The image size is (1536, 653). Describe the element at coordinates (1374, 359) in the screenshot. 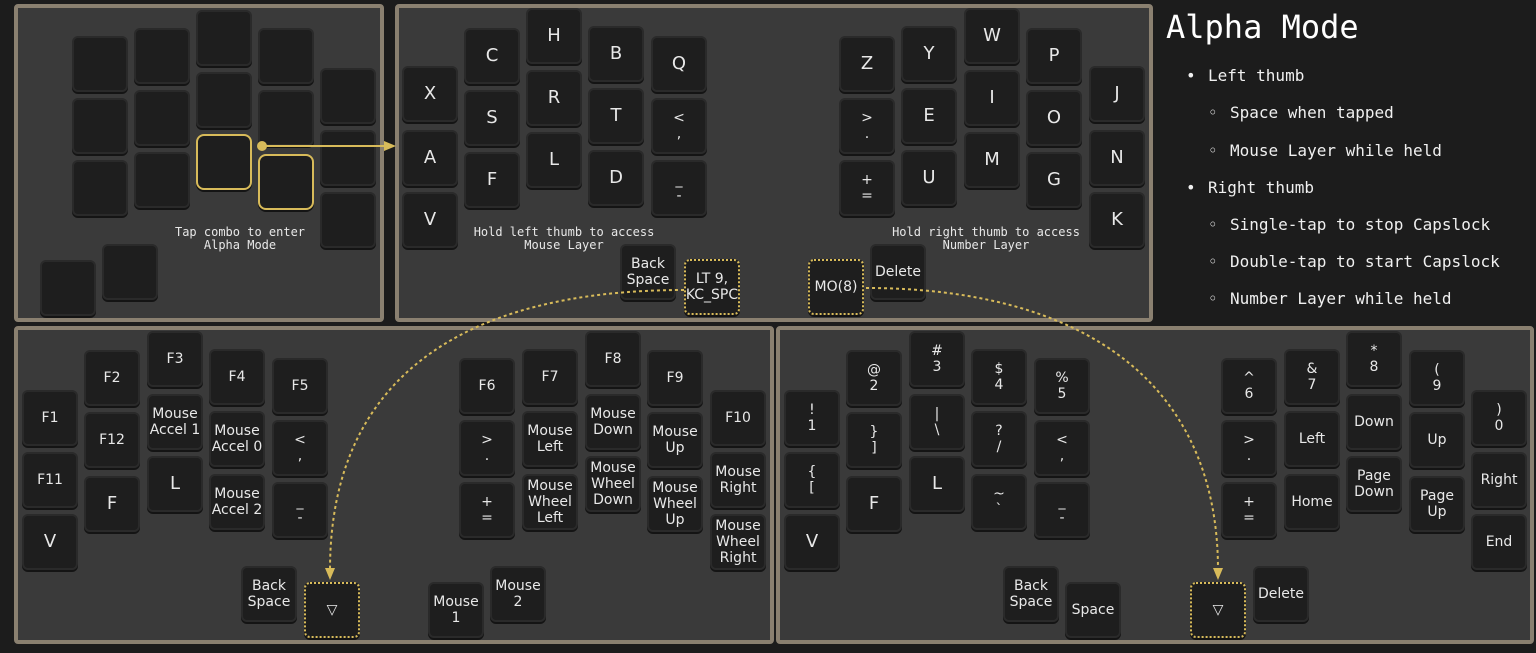

I see `key: * 8` at that location.